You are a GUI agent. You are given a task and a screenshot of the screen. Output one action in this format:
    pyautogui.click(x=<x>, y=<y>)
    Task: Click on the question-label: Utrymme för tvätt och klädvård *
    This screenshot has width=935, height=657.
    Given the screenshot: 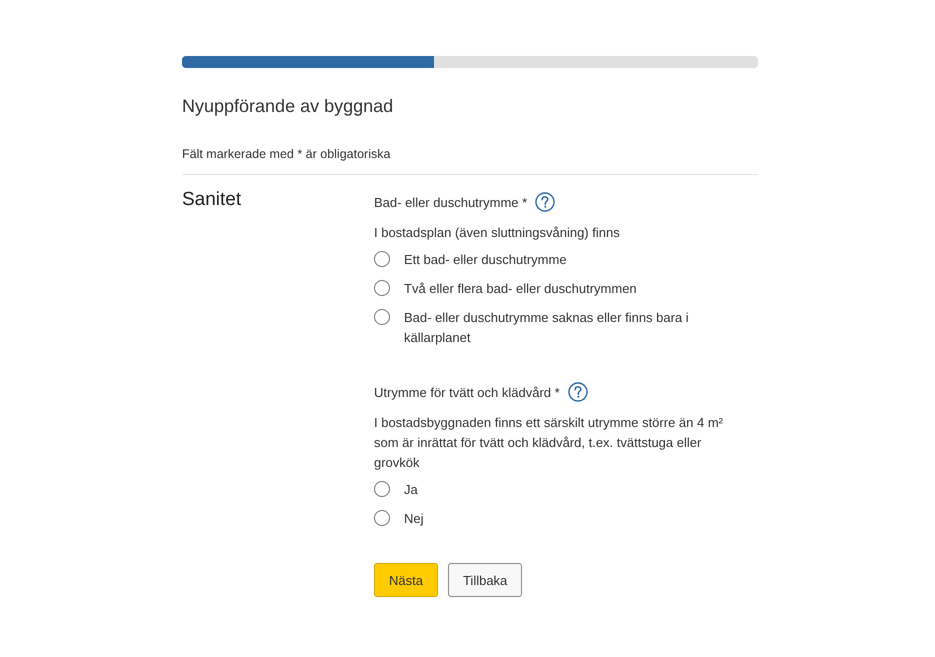 What is the action you would take?
    pyautogui.click(x=467, y=392)
    